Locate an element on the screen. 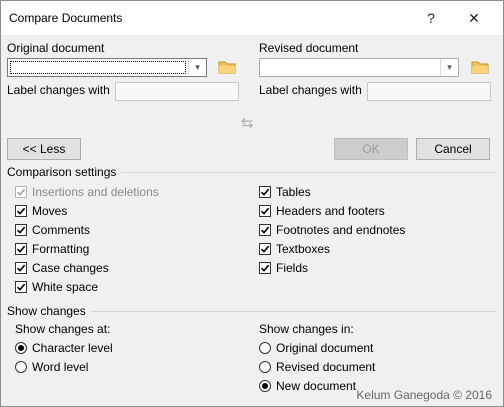 The height and width of the screenshot is (407, 504). show-changes-at-label: Show changes at: is located at coordinates (63, 329).